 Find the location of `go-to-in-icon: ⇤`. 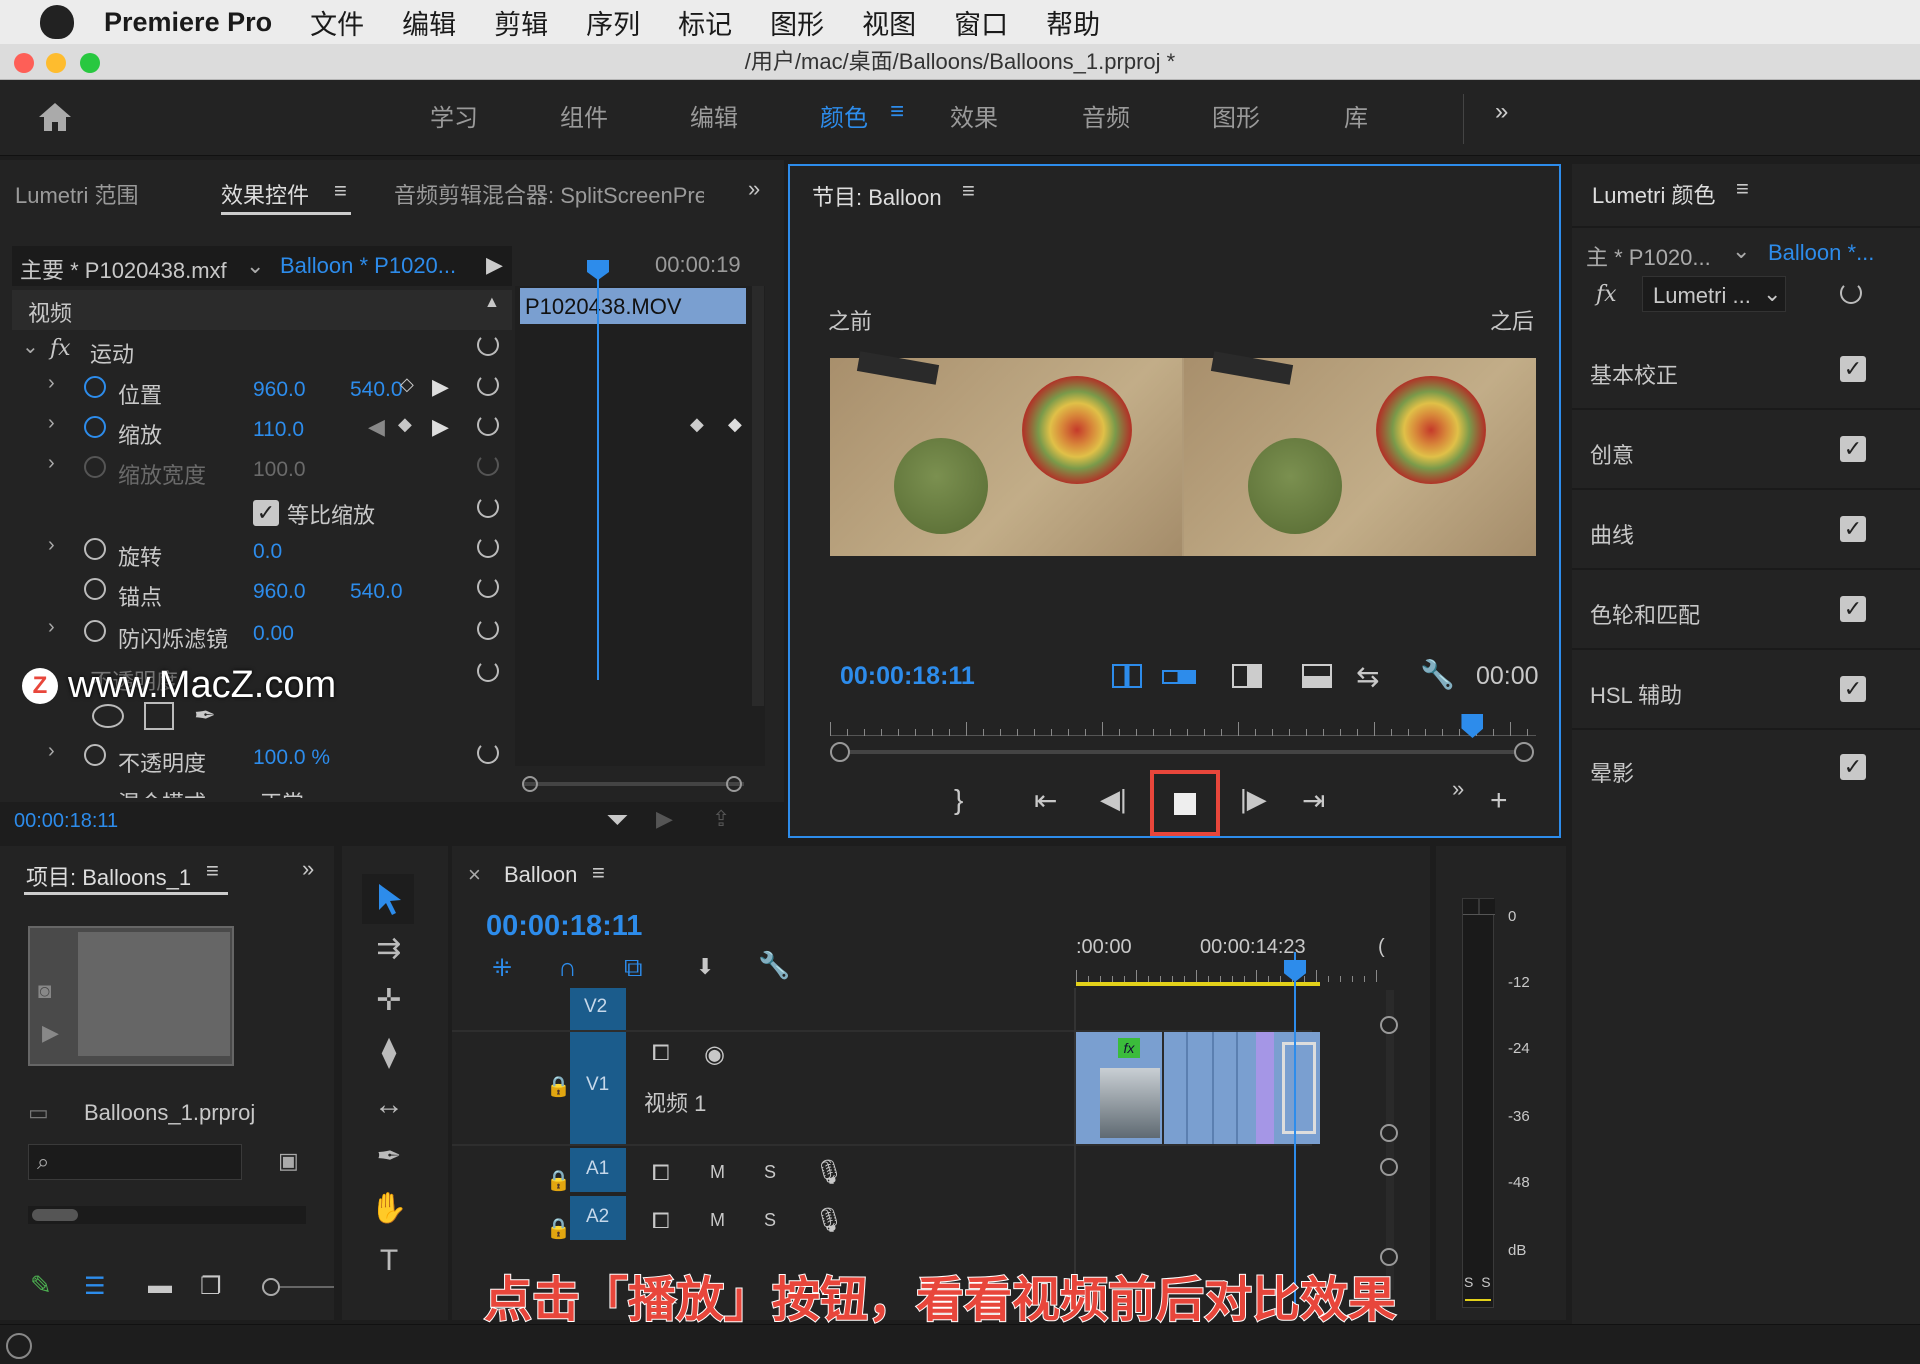

go-to-in-icon: ⇤ is located at coordinates (1045, 800).